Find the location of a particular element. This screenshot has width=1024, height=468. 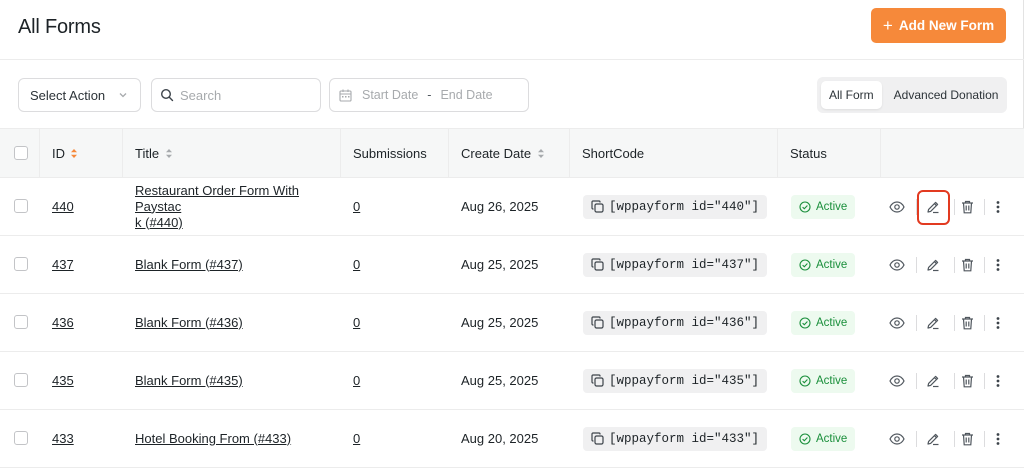

form-title-link: Hotel Booking From (#433) is located at coordinates (213, 439).